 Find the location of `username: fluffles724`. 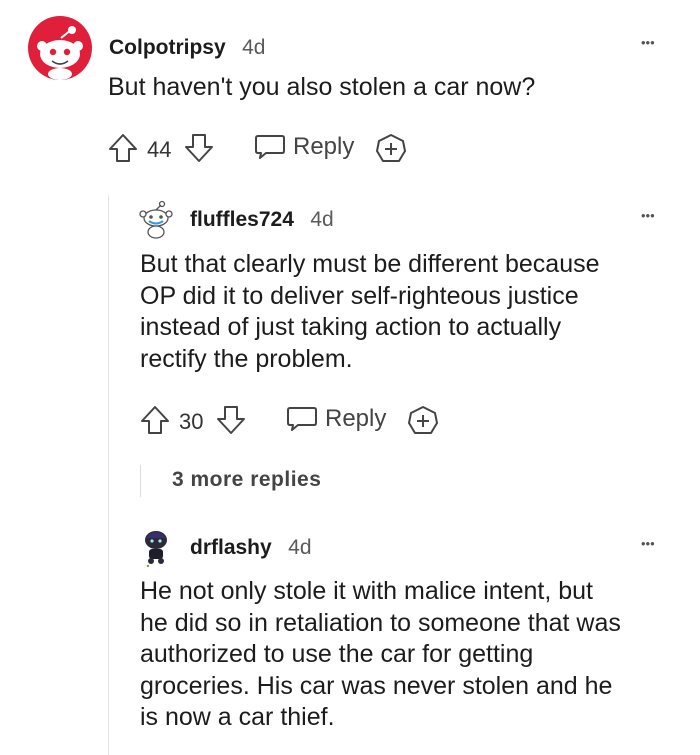

username: fluffles724 is located at coordinates (242, 219).